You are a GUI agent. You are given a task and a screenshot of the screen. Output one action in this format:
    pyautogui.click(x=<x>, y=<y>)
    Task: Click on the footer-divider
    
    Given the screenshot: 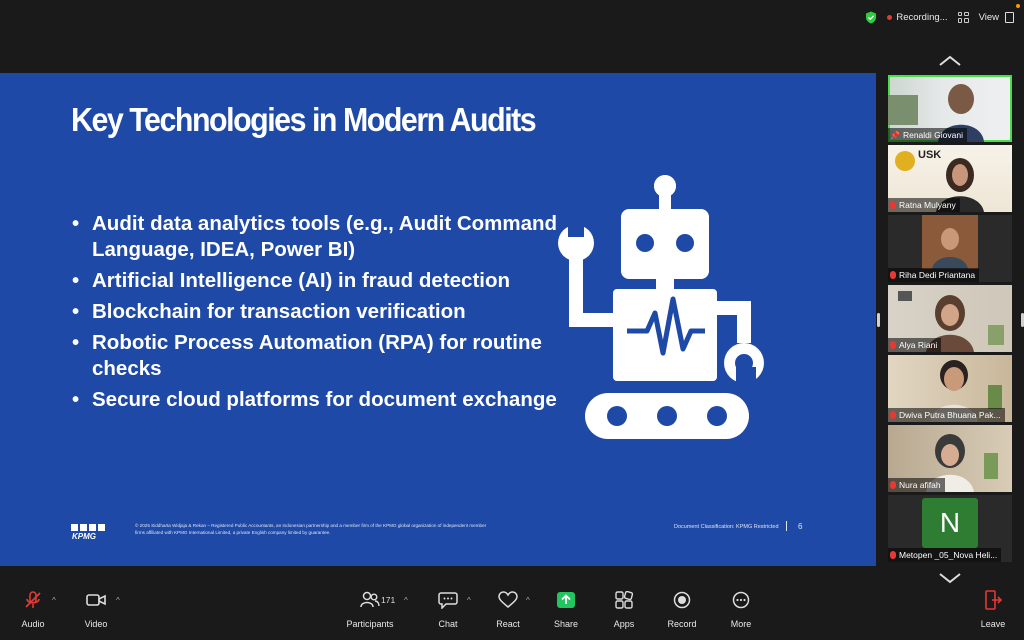 What is the action you would take?
    pyautogui.click(x=786, y=526)
    